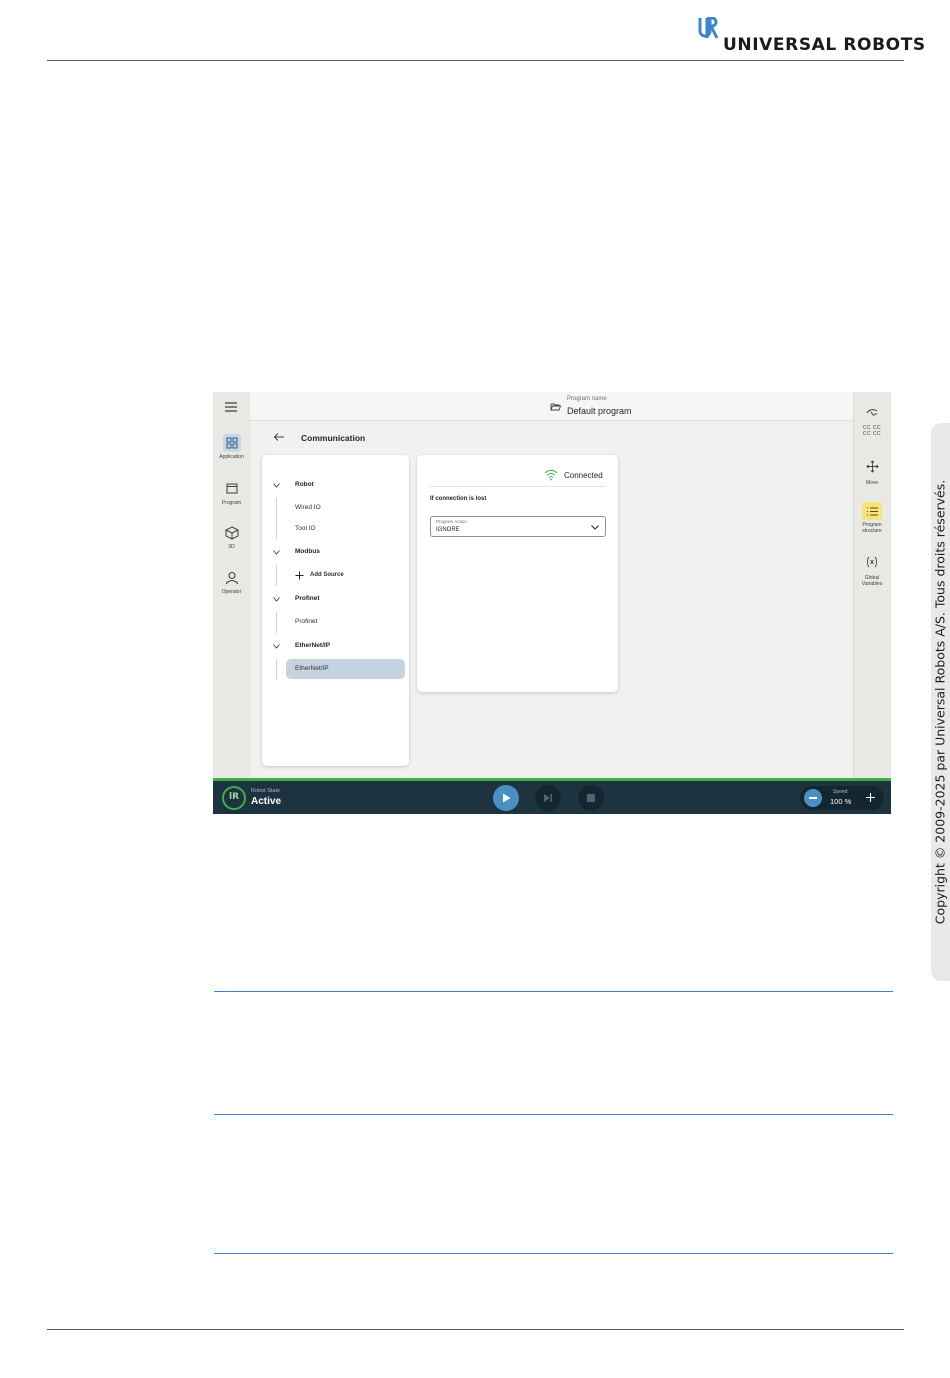 Image resolution: width=950 pixels, height=1378 pixels. I want to click on universal-robots-logo: UNIVERSAL ROBOTS, so click(811, 36).